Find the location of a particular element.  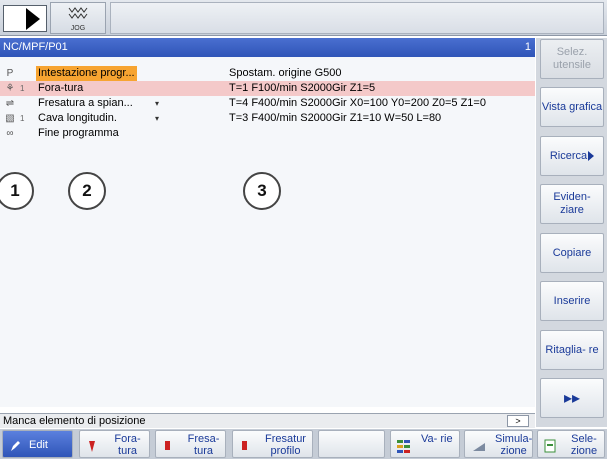

search-button: Ricerca is located at coordinates (572, 156).